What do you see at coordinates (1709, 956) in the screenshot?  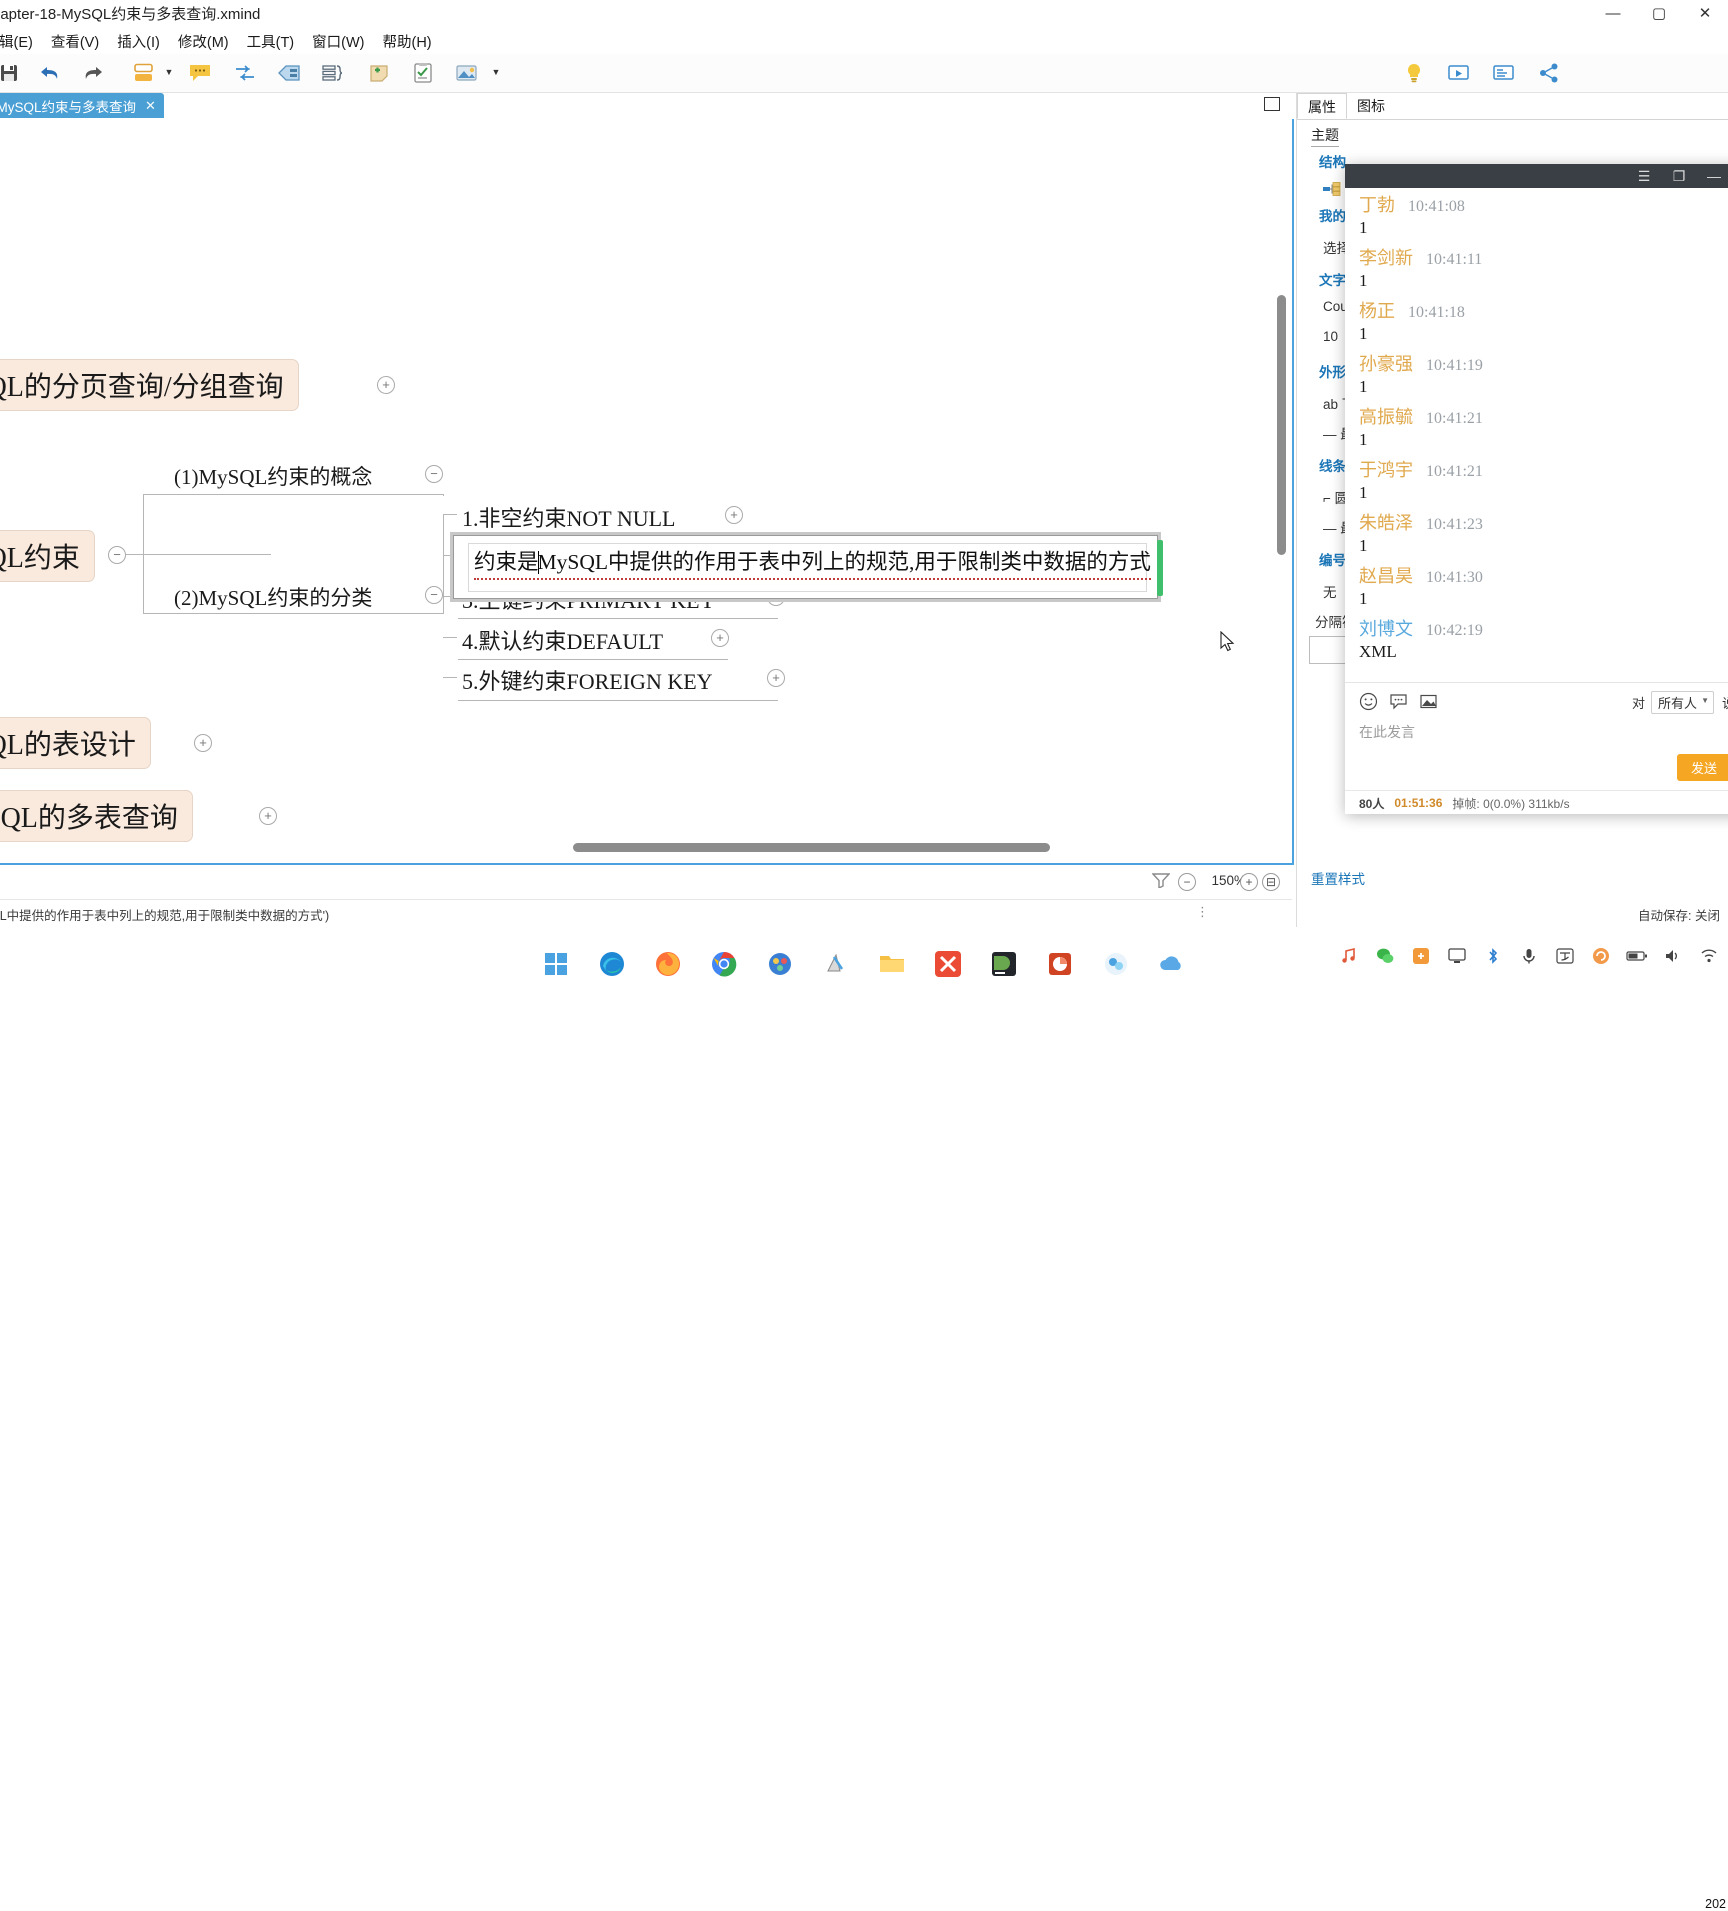 I see `network-icon` at bounding box center [1709, 956].